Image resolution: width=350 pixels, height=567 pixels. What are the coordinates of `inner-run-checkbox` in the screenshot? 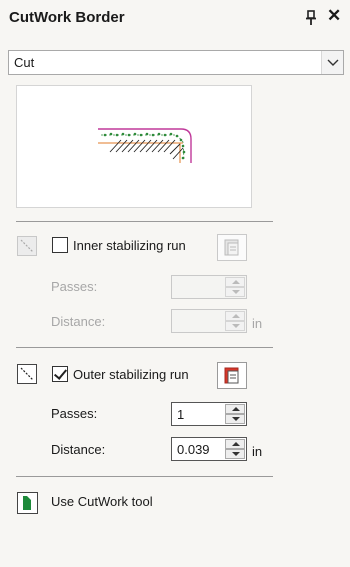 It's located at (60, 245).